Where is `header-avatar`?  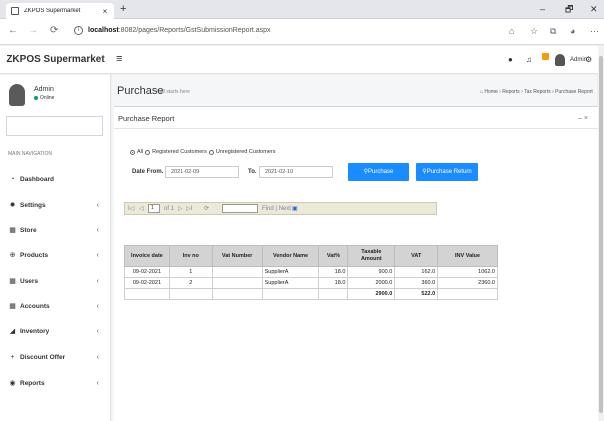
header-avatar is located at coordinates (560, 60).